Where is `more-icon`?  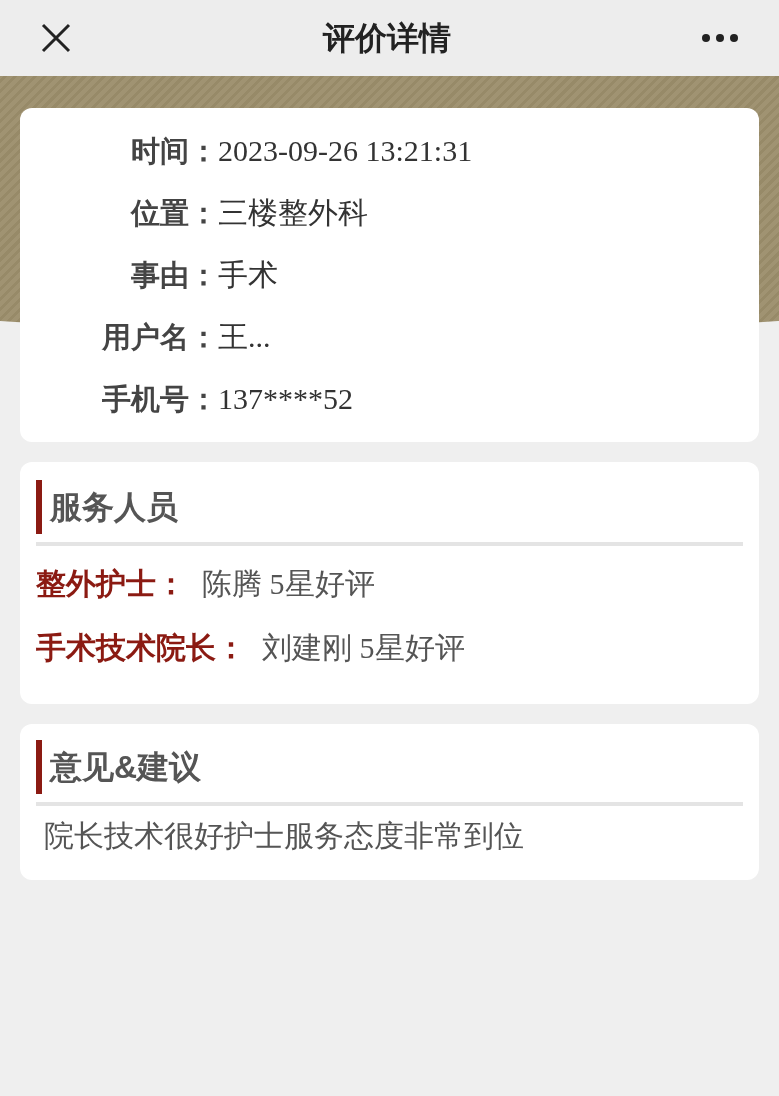
more-icon is located at coordinates (720, 38).